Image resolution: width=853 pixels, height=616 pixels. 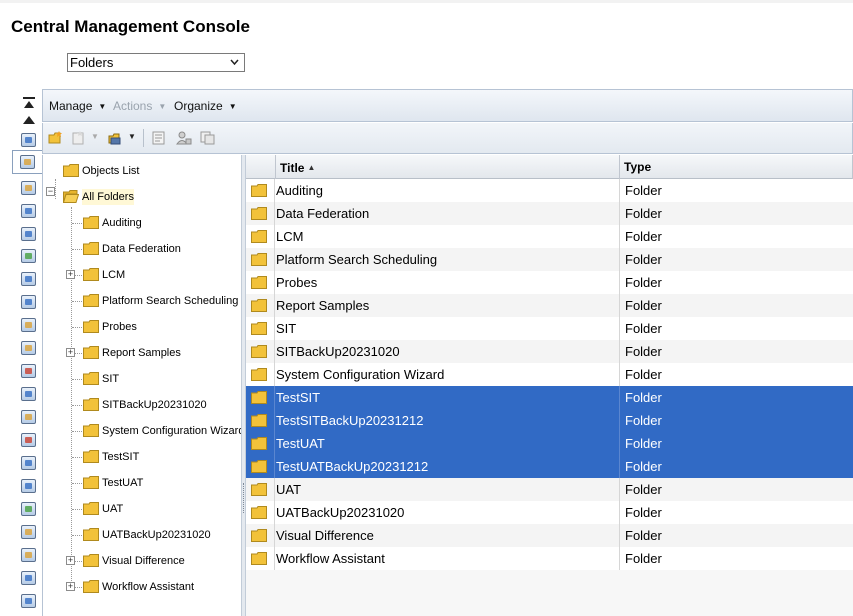 I want to click on sidebar-btn-access-levels, so click(x=28, y=370).